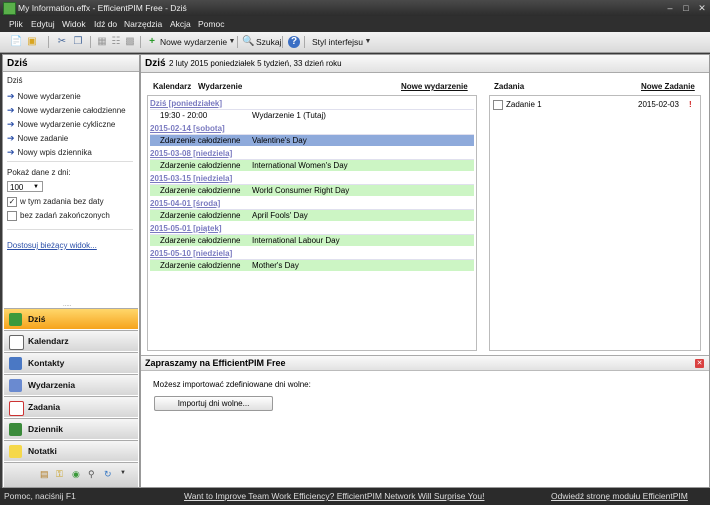 This screenshot has height=505, width=710. What do you see at coordinates (15, 80) in the screenshot?
I see `section-label: Dziś` at bounding box center [15, 80].